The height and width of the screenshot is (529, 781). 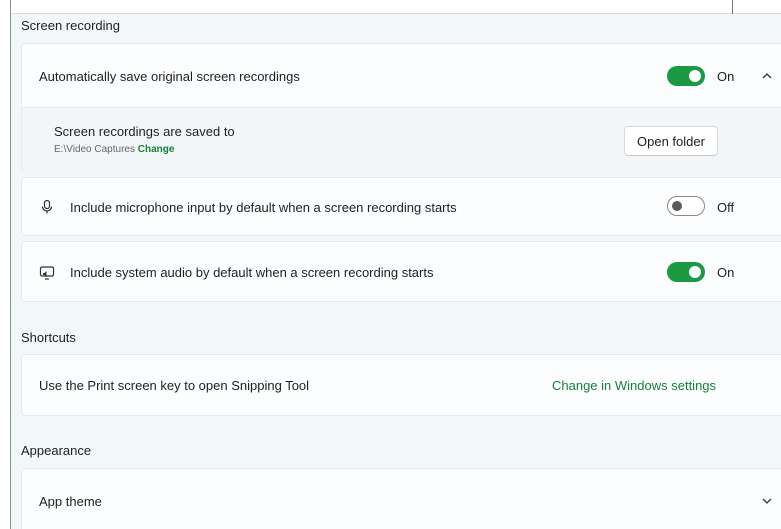 I want to click on system-audio-toggle, so click(x=686, y=272).